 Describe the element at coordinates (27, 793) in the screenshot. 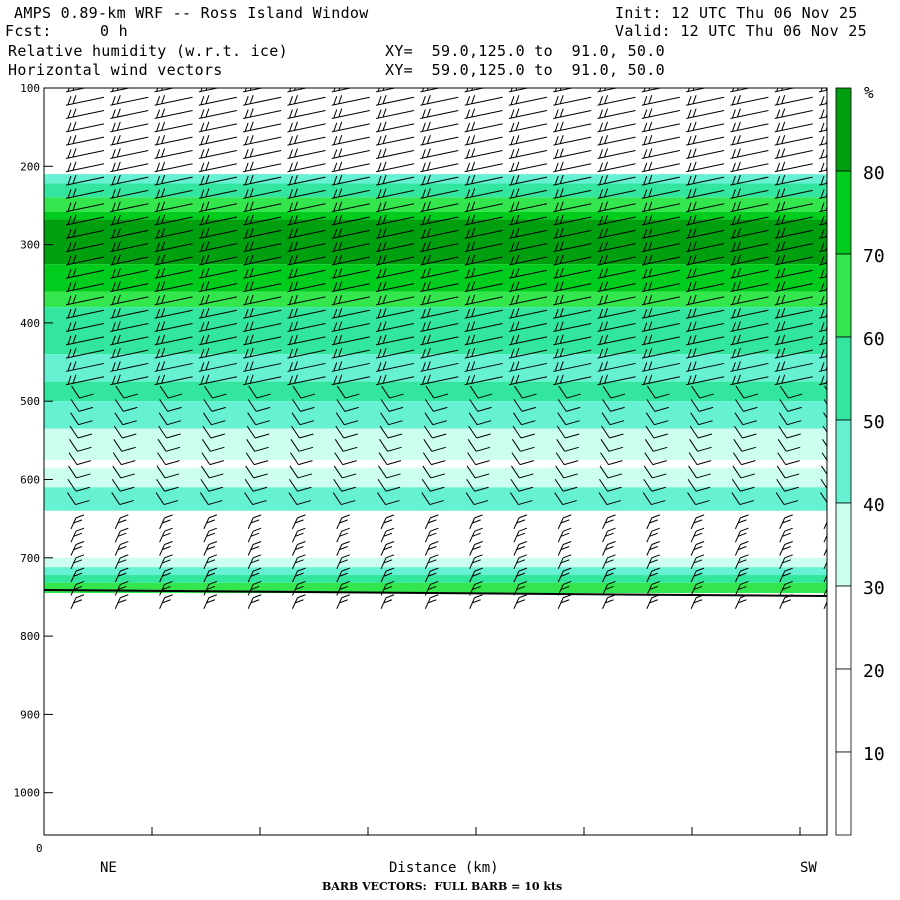

I see `y-tick-label: 1000` at that location.